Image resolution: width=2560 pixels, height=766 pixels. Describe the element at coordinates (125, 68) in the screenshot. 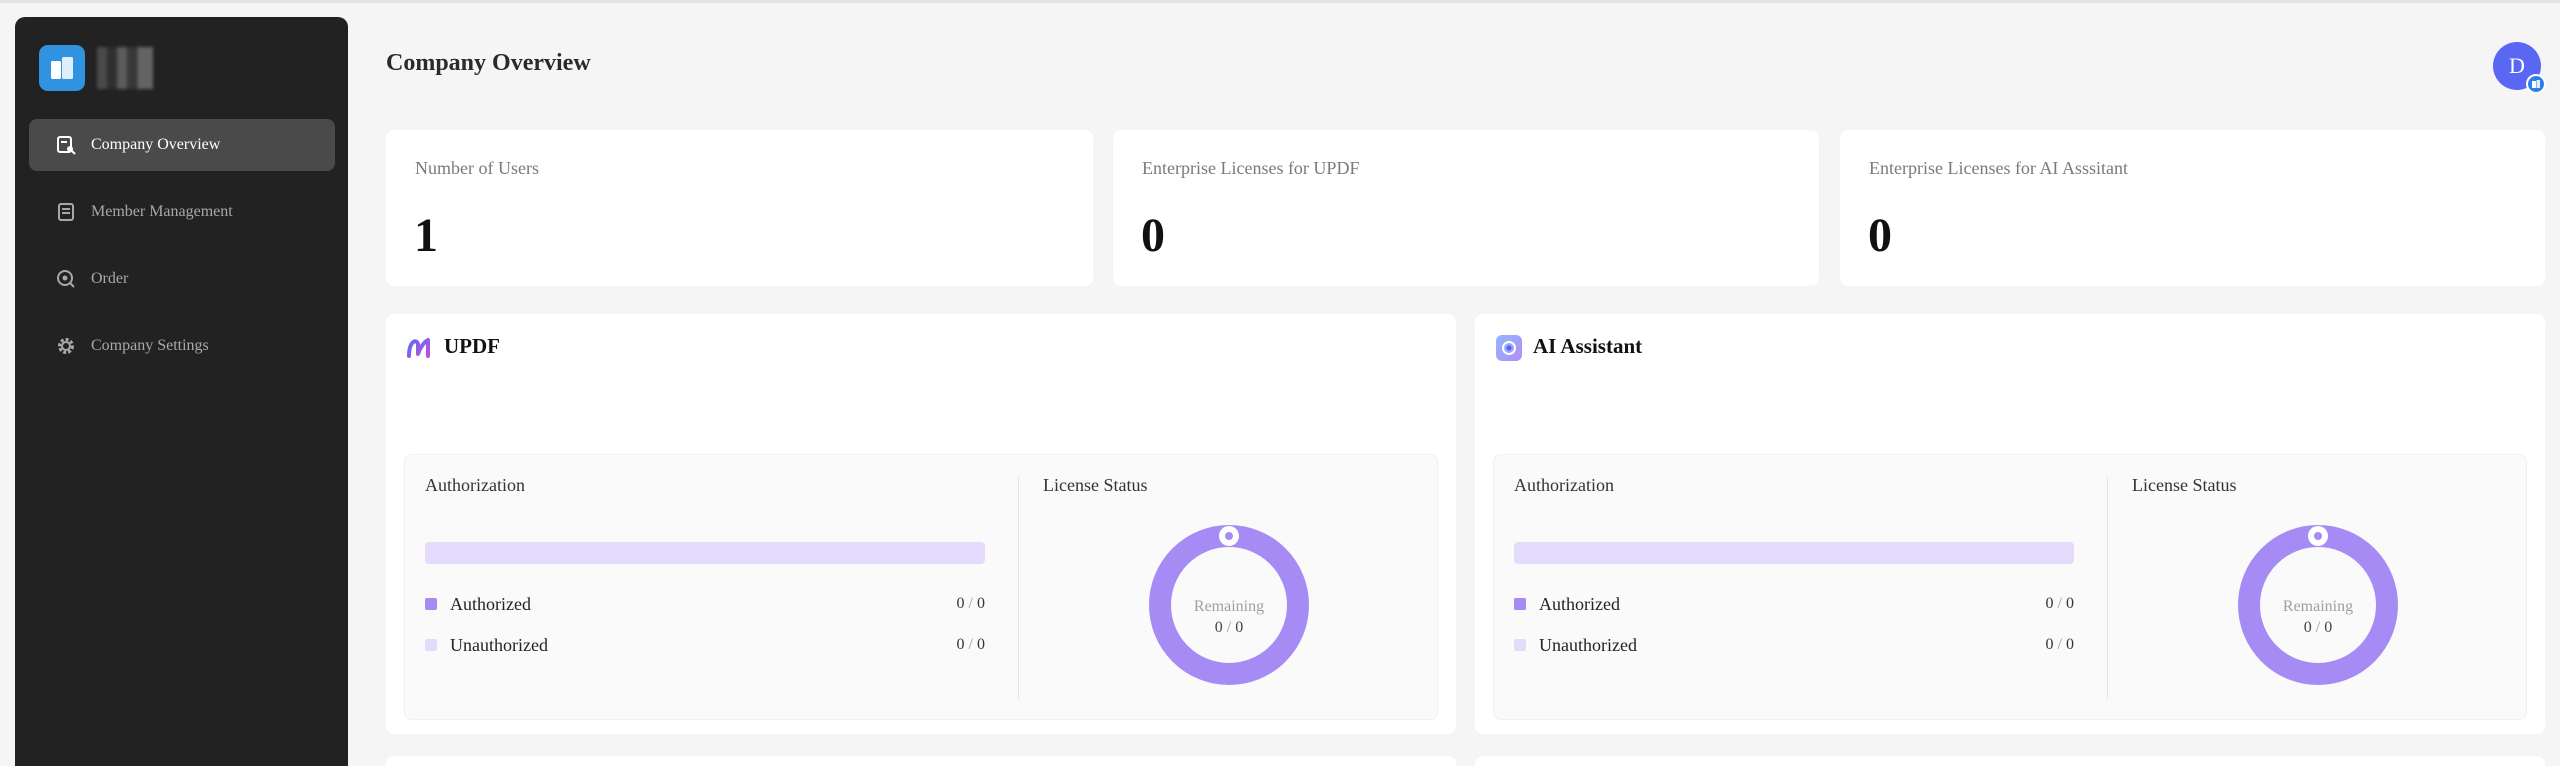

I see `company-name-redacted` at that location.